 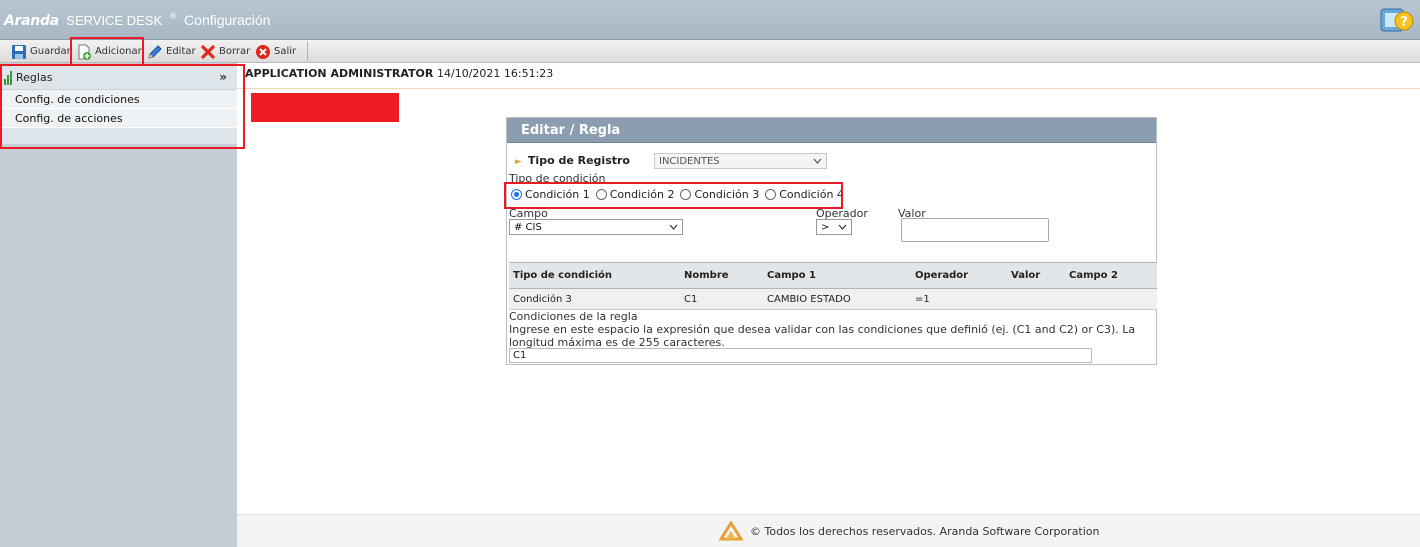 I want to click on cell-operador: =1, so click(x=959, y=299).